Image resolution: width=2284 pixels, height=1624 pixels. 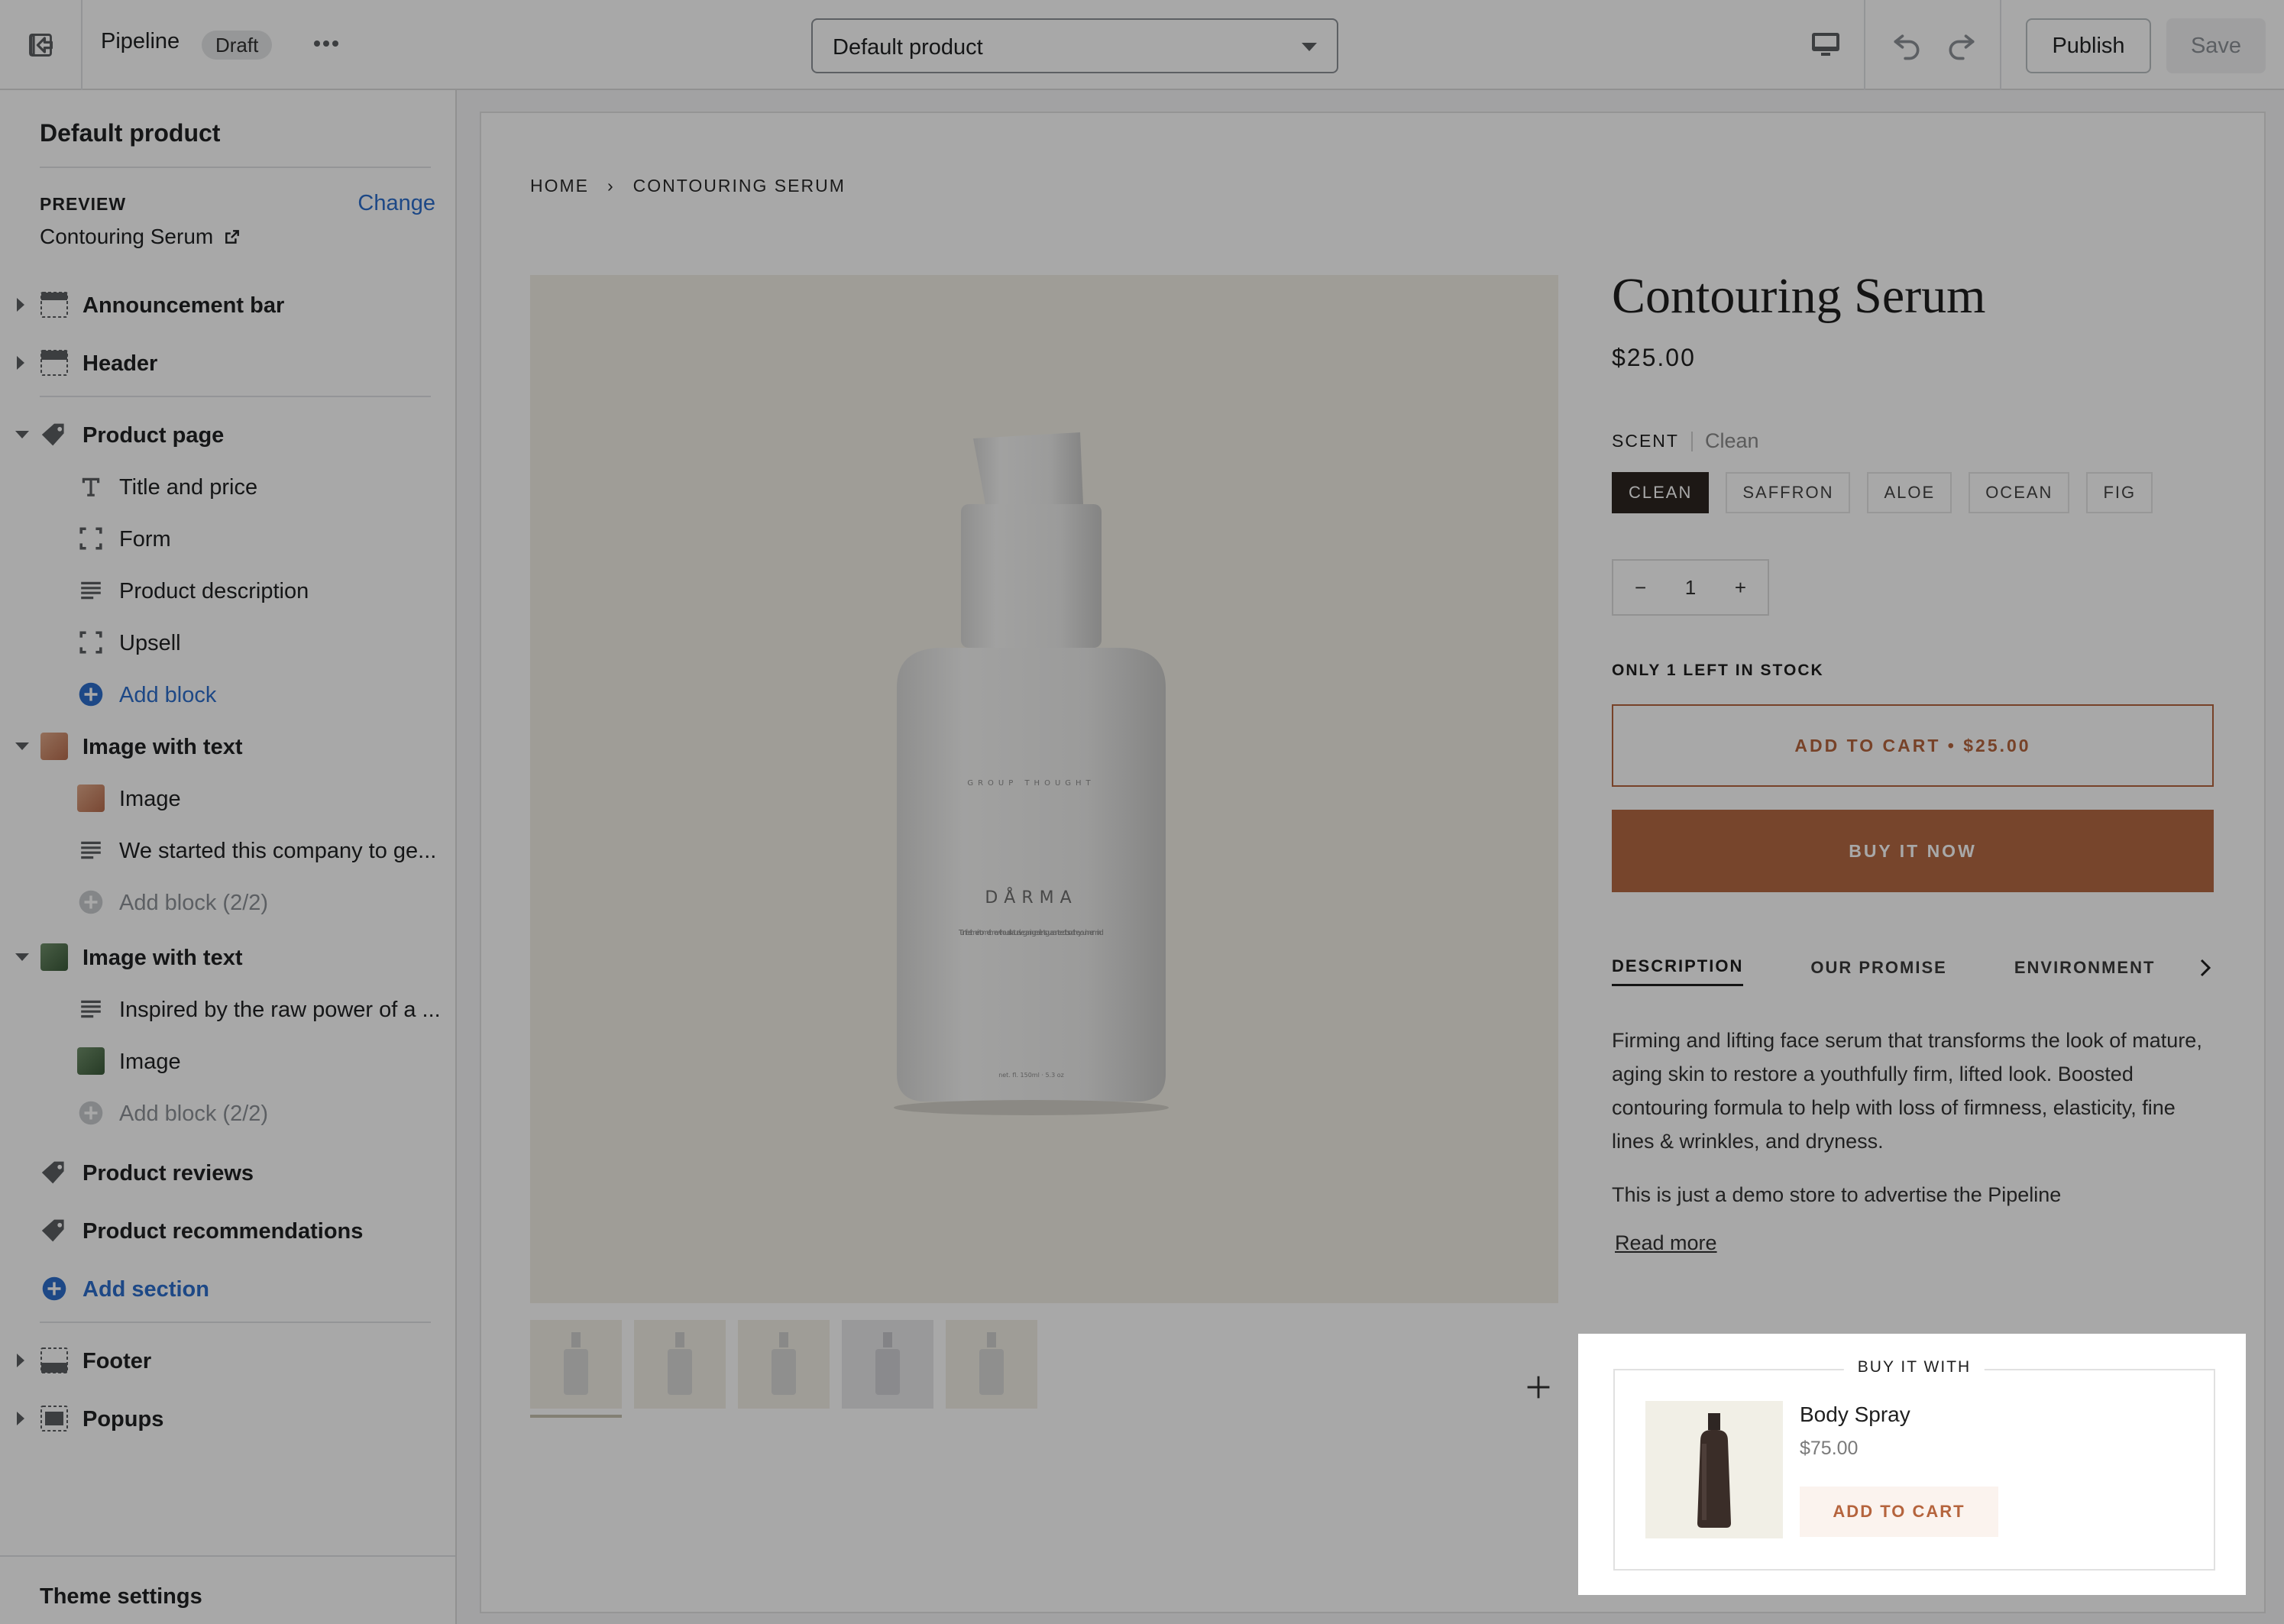 What do you see at coordinates (227, 363) in the screenshot?
I see `section-header: Header` at bounding box center [227, 363].